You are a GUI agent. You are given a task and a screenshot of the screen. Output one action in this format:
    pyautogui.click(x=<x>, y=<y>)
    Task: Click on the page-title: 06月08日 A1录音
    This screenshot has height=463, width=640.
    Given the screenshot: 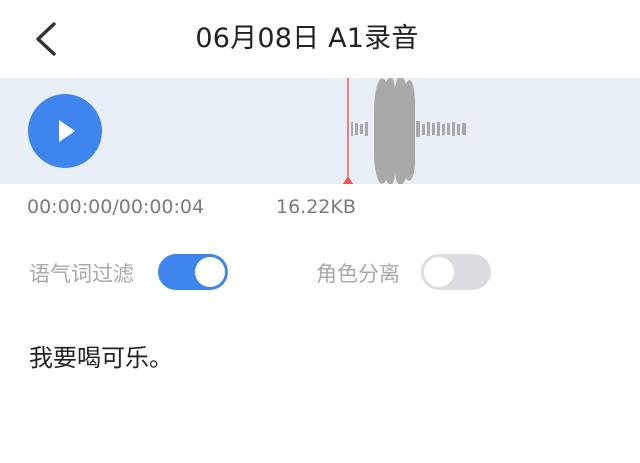 What is the action you would take?
    pyautogui.click(x=307, y=38)
    